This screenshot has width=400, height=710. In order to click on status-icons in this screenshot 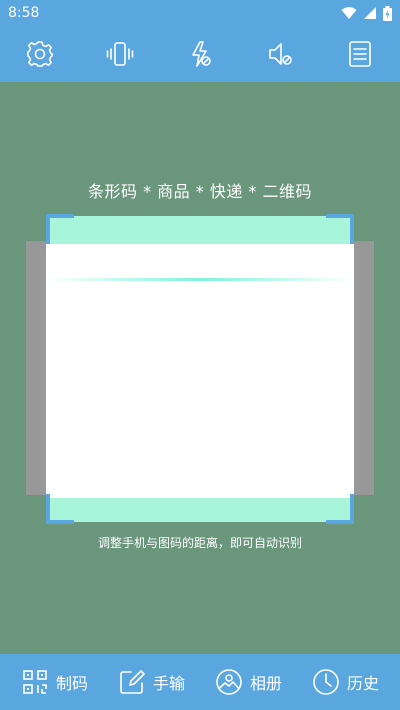, I will do `click(366, 13)`.